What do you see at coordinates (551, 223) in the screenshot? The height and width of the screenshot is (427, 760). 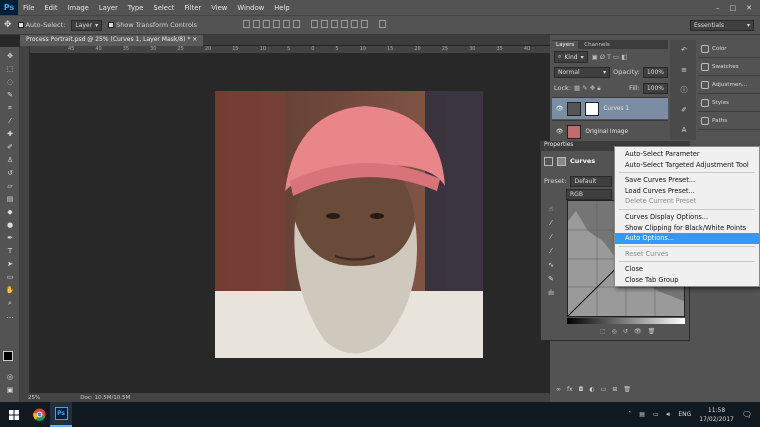 I see `black-point-eyedropper-icon: ⁄` at bounding box center [551, 223].